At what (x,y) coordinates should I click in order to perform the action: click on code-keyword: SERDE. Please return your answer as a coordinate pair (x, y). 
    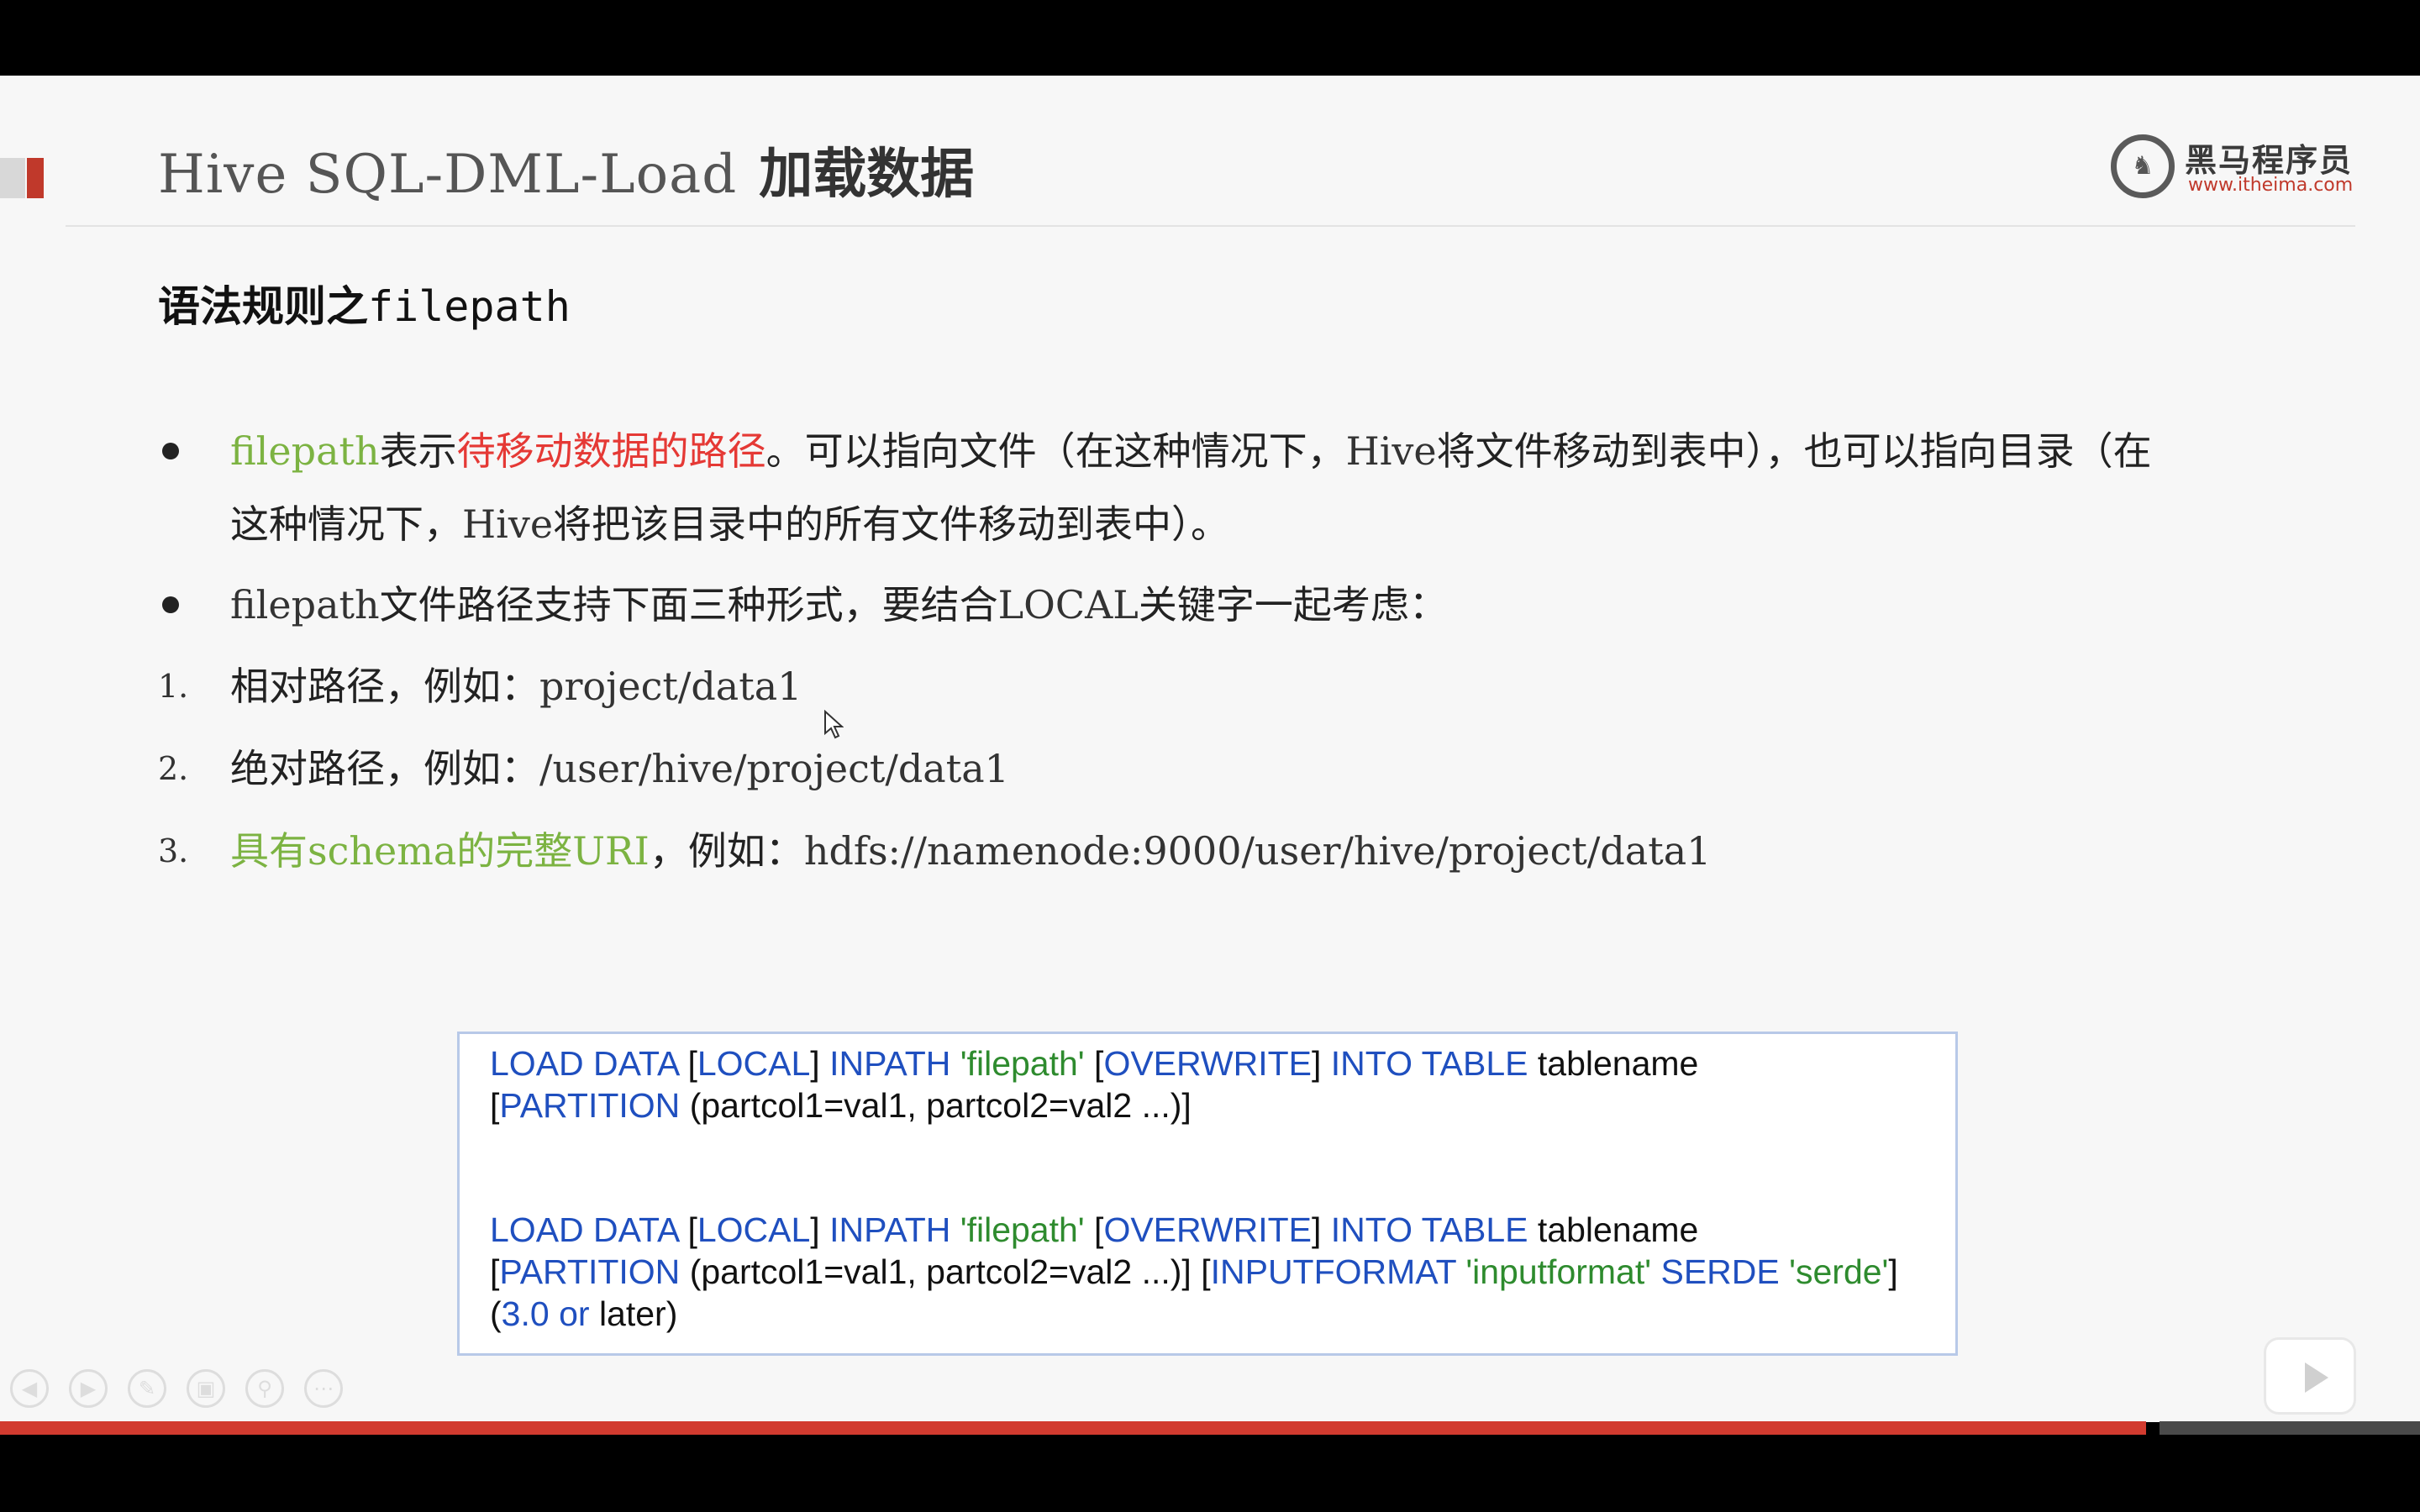
    Looking at the image, I should click on (1720, 1271).